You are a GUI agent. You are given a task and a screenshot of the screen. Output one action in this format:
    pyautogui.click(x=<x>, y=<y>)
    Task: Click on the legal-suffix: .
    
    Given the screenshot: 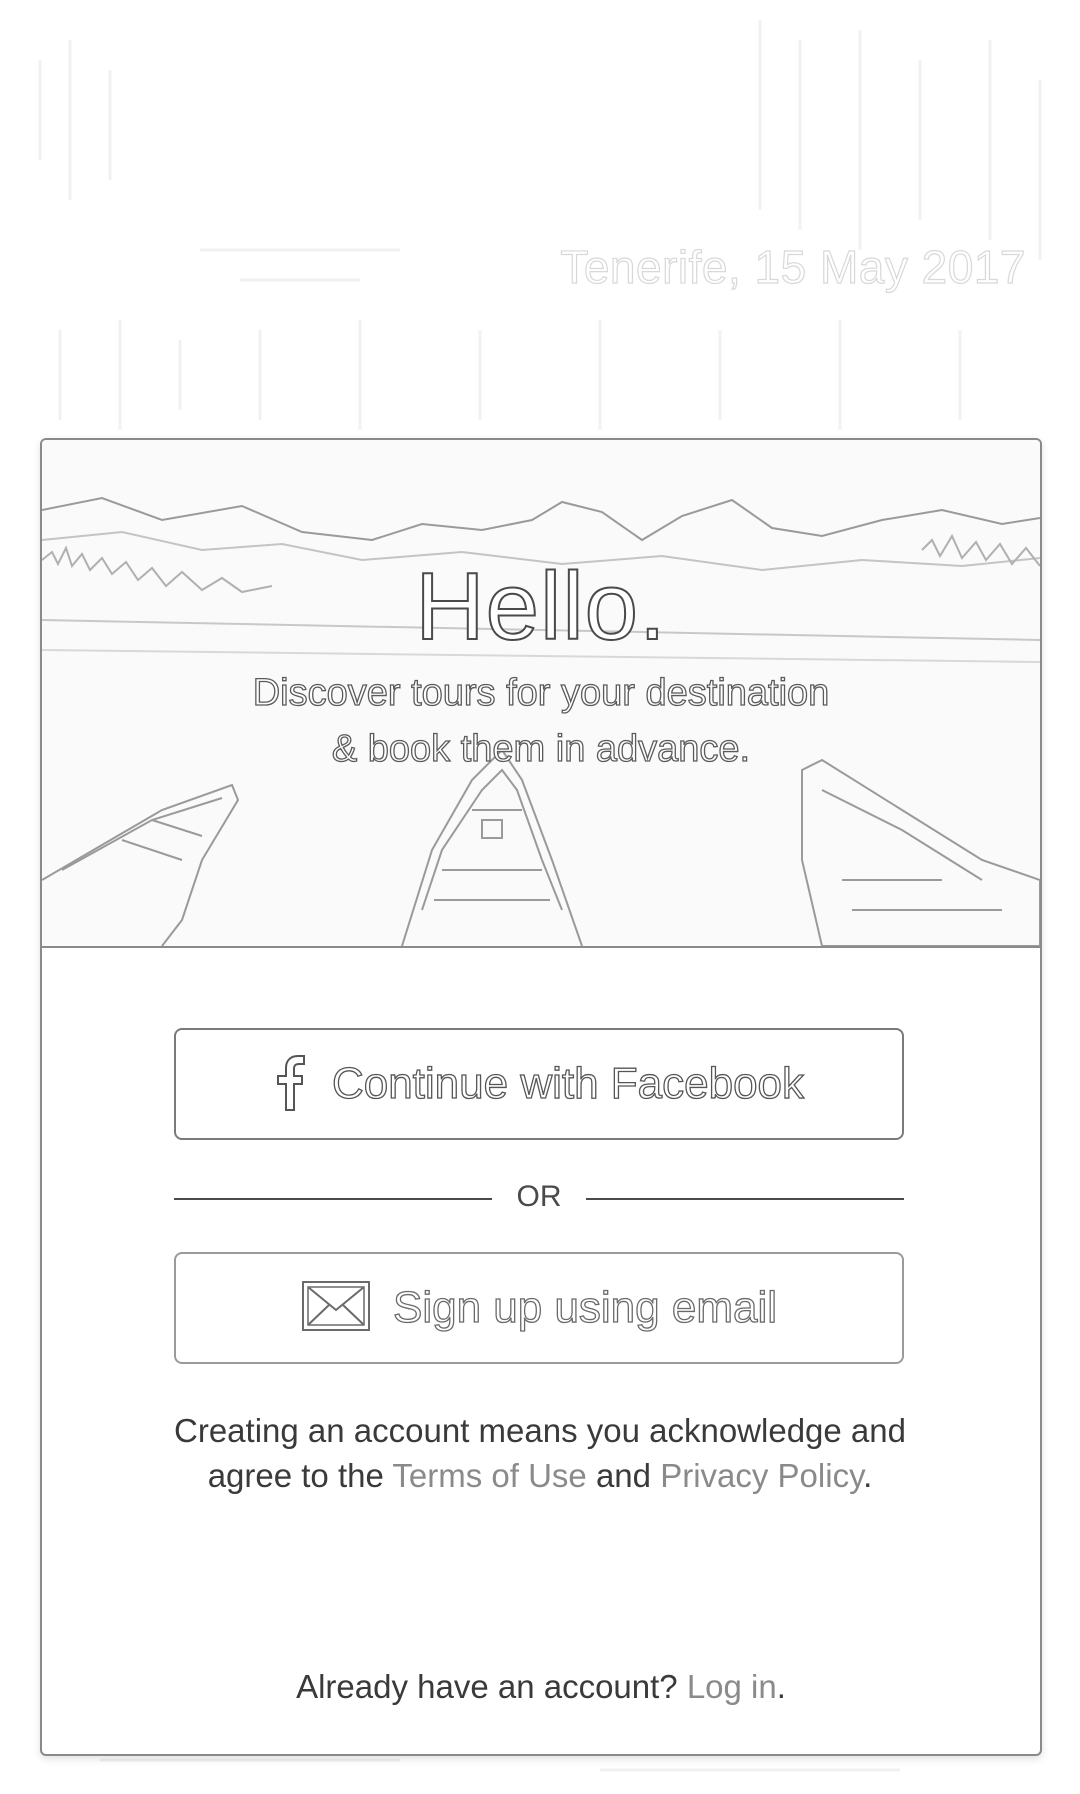 What is the action you would take?
    pyautogui.click(x=868, y=1475)
    